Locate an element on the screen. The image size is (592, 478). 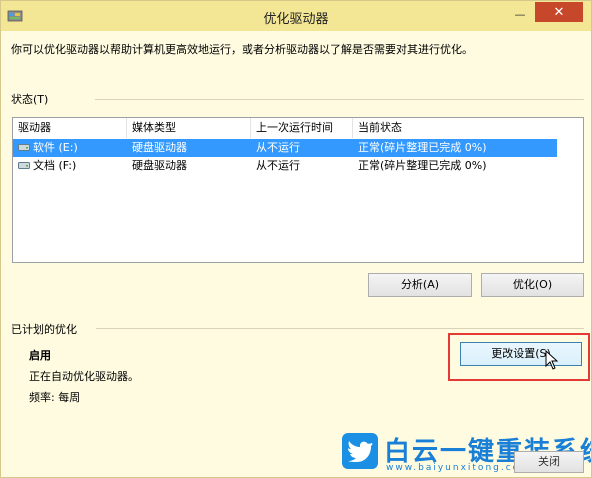
title-bar: 优化驱动器 — ✕ is located at coordinates (296, 16).